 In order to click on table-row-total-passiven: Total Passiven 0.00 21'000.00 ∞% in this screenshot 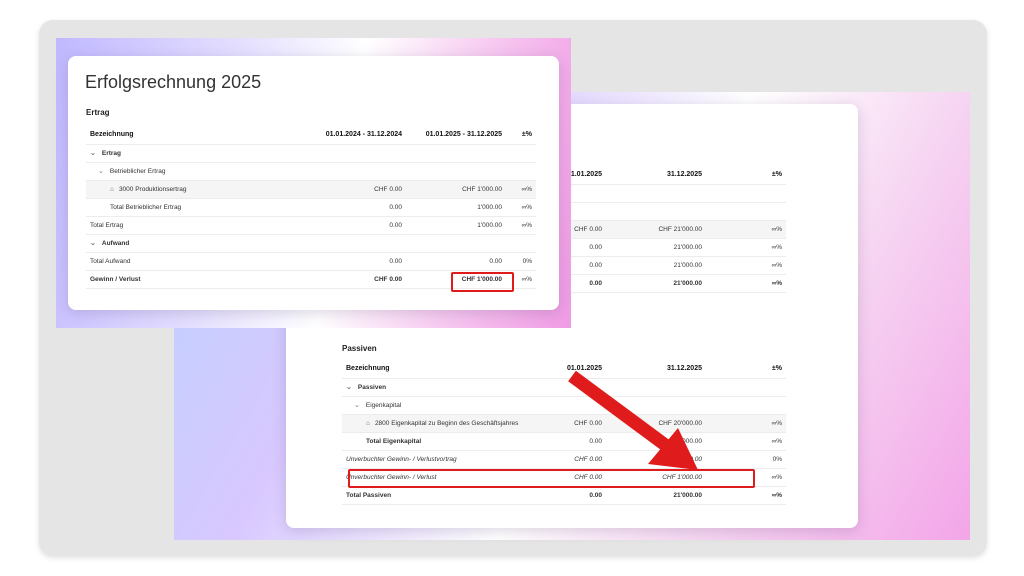, I will do `click(564, 495)`.